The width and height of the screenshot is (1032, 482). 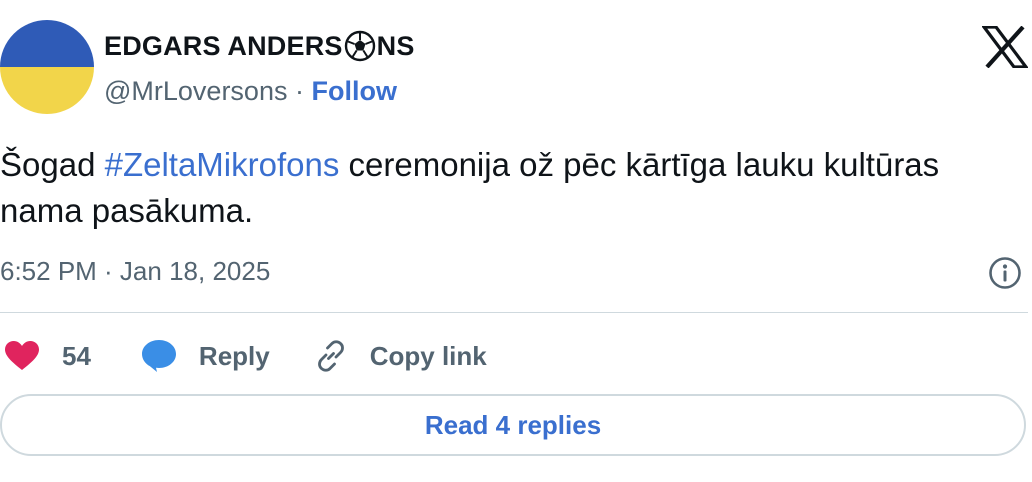 What do you see at coordinates (395, 45) in the screenshot?
I see `author-name-suffix: NS` at bounding box center [395, 45].